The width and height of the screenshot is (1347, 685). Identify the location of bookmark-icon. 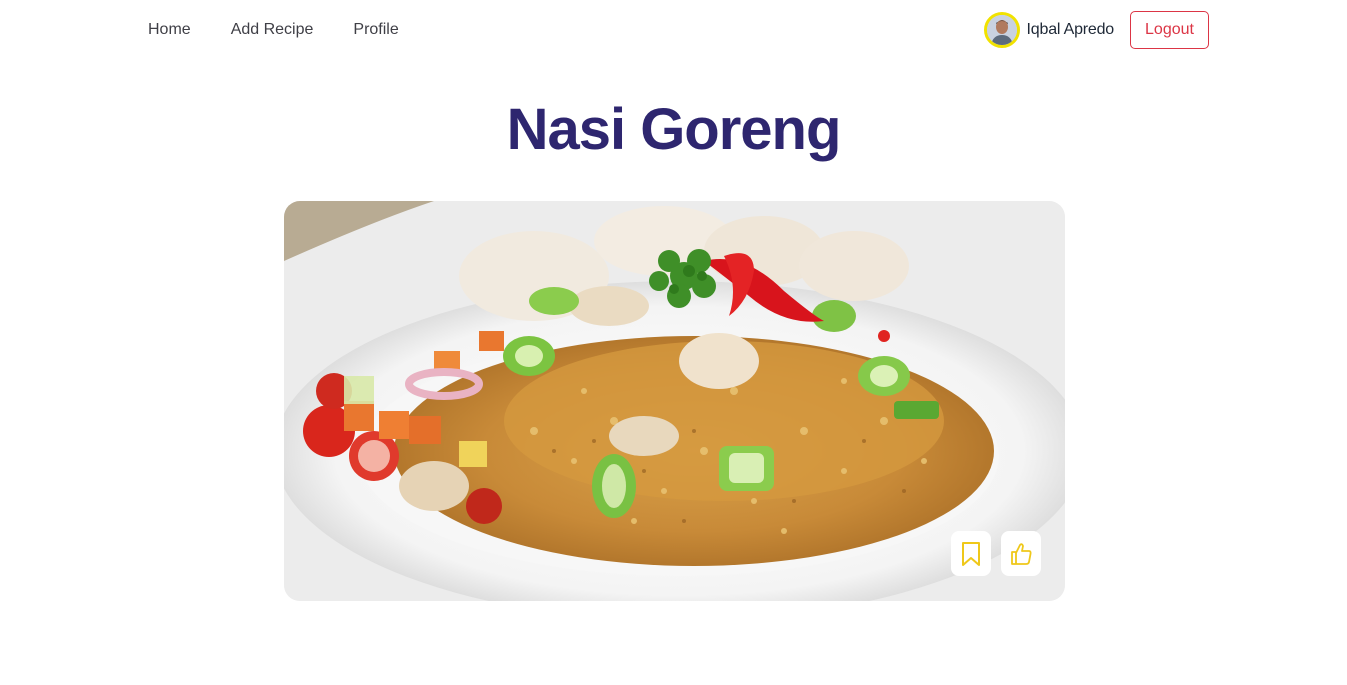
(971, 553).